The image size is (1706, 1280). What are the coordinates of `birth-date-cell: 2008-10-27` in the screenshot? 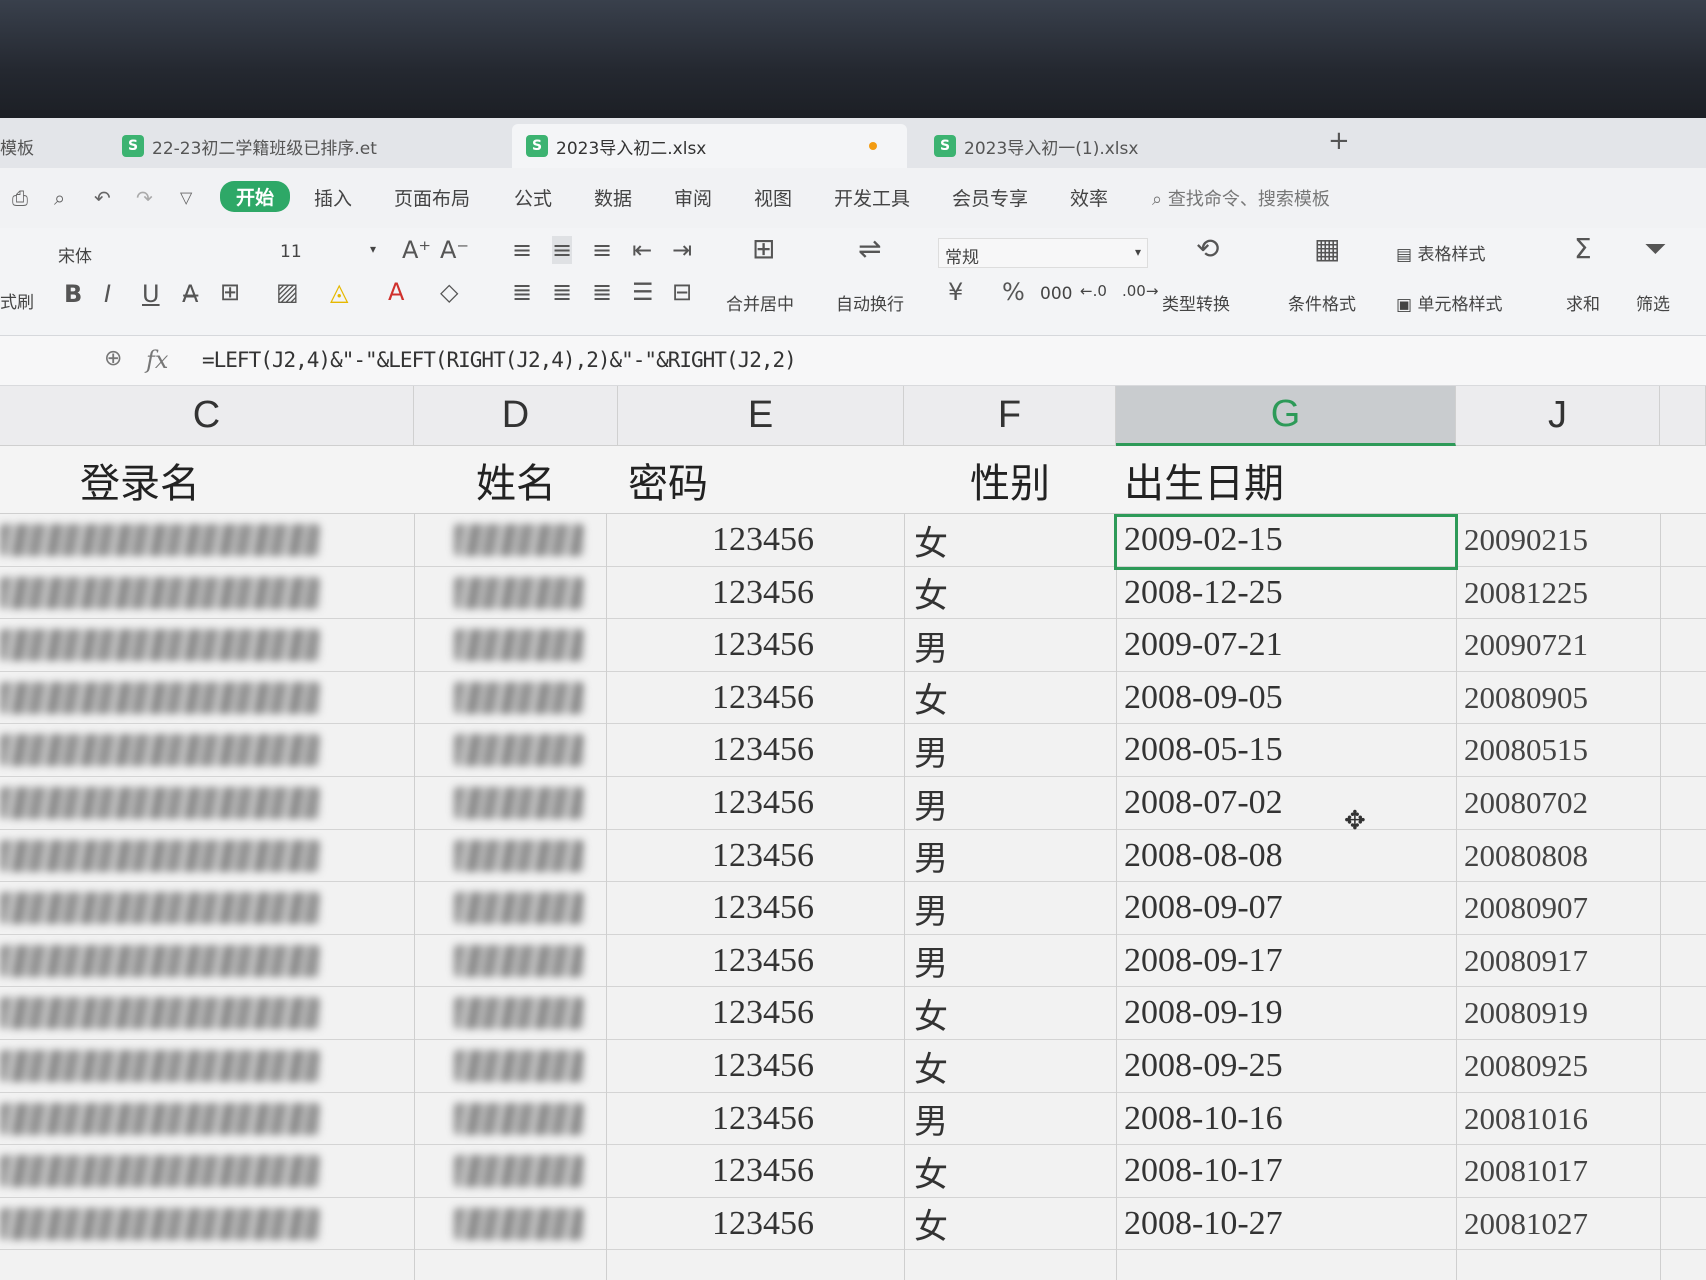 It's located at (1203, 1224).